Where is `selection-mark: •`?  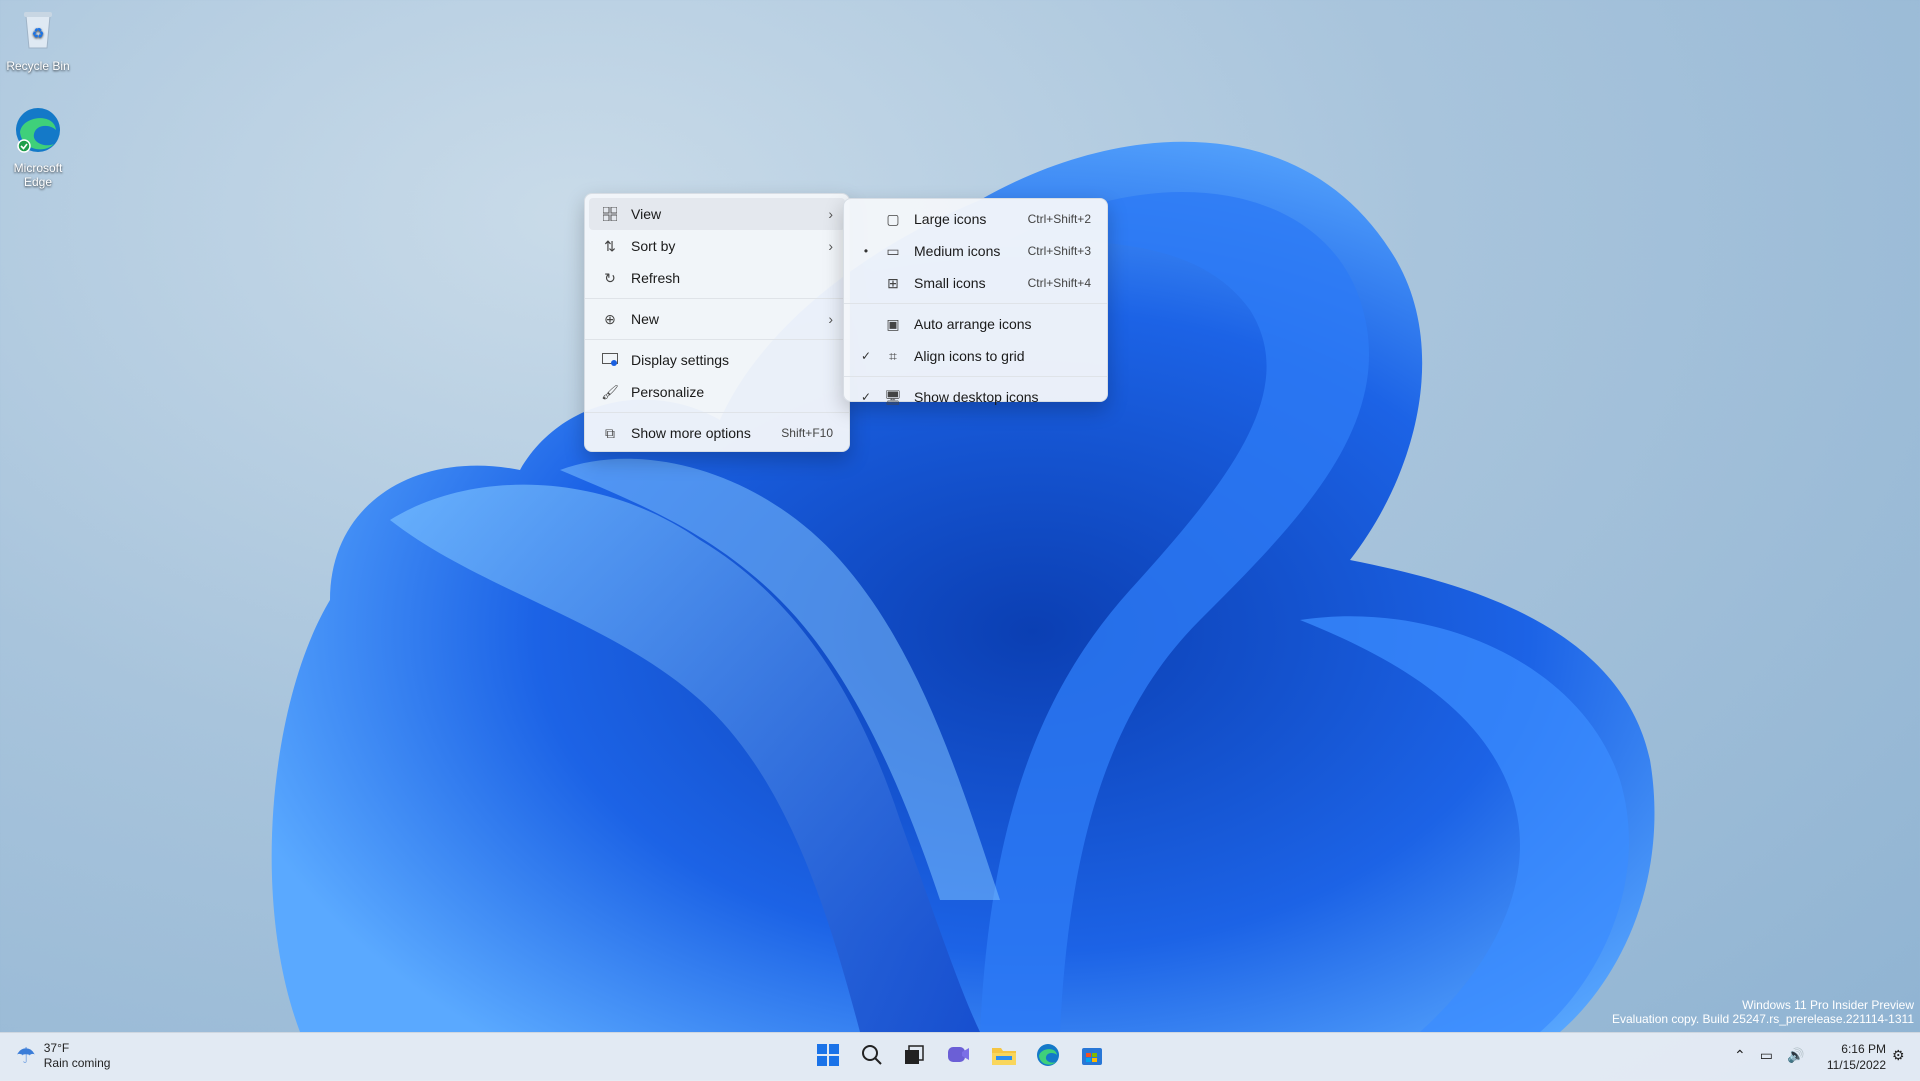 selection-mark: • is located at coordinates (866, 251).